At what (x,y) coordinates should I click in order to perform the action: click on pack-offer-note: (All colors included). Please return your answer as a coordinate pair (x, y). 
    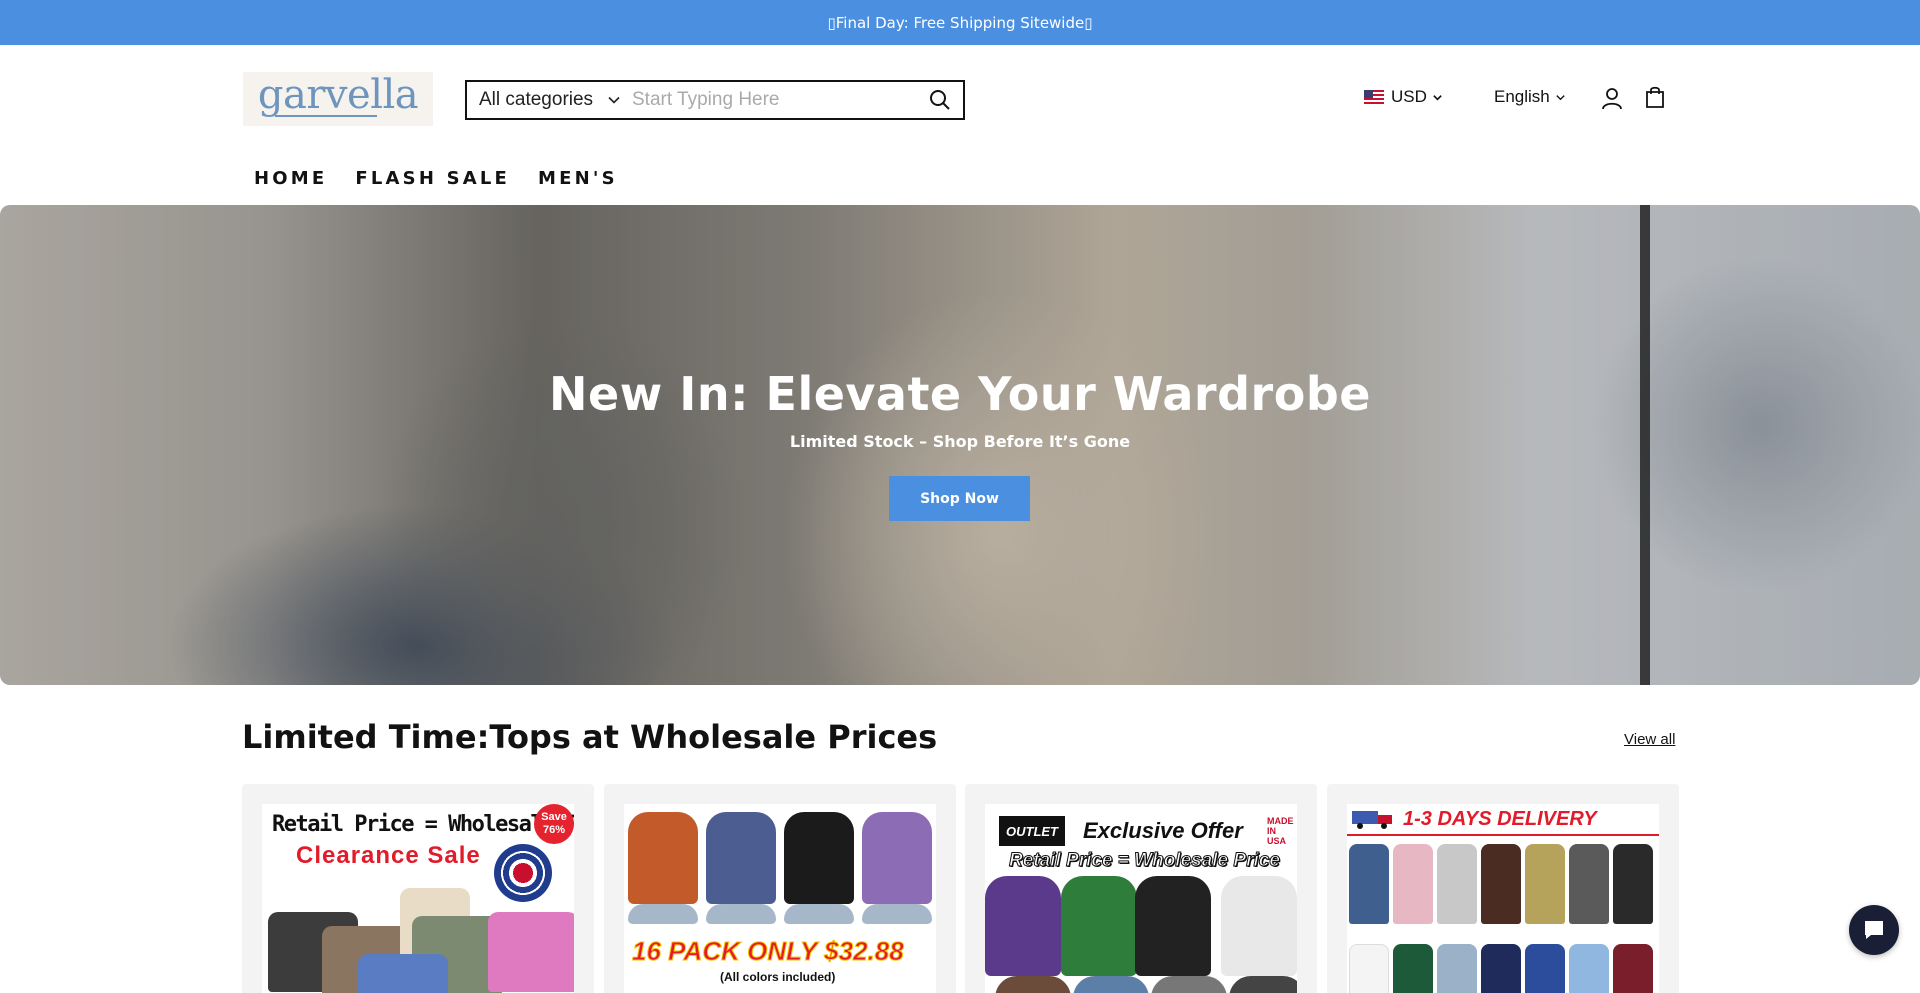
    Looking at the image, I should click on (778, 977).